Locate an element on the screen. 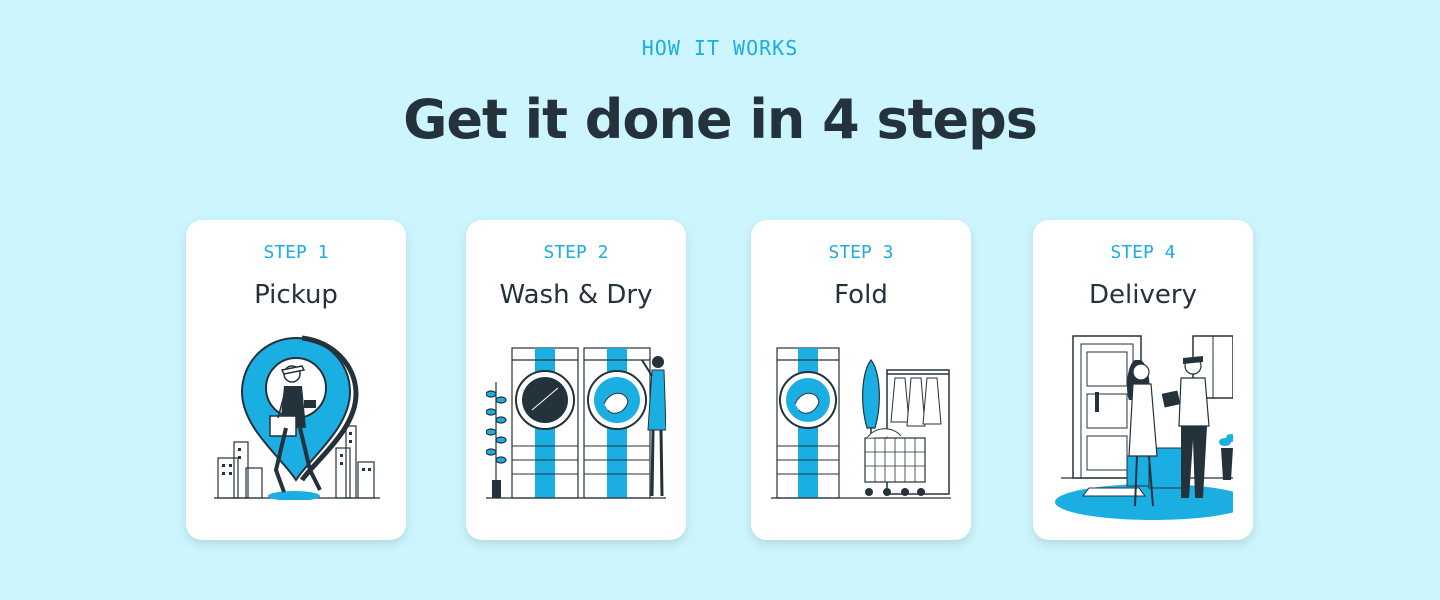 Image resolution: width=1440 pixels, height=600 pixels. step-label: STEP 4 is located at coordinates (1143, 252).